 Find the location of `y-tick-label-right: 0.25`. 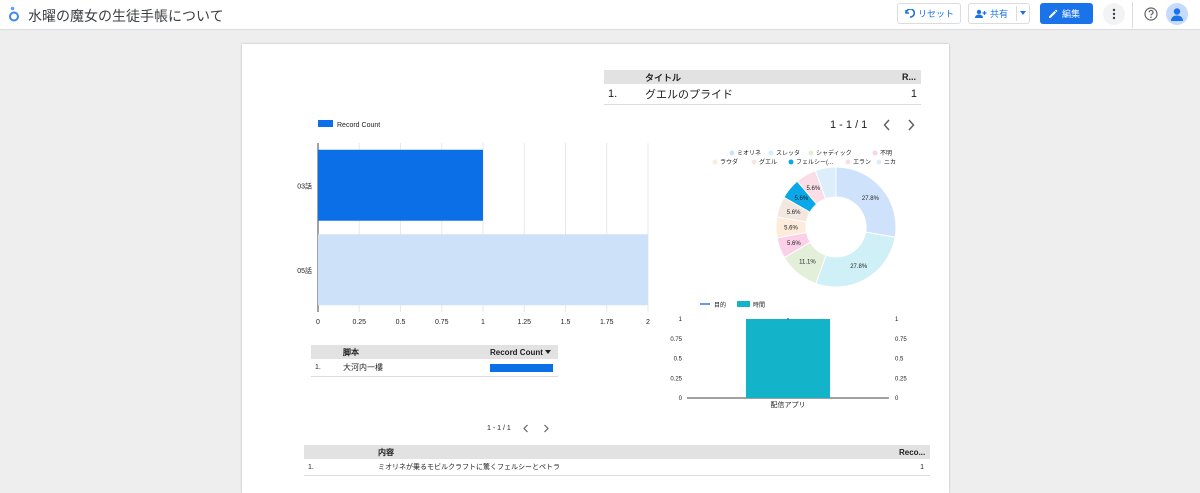

y-tick-label-right: 0.25 is located at coordinates (901, 379).